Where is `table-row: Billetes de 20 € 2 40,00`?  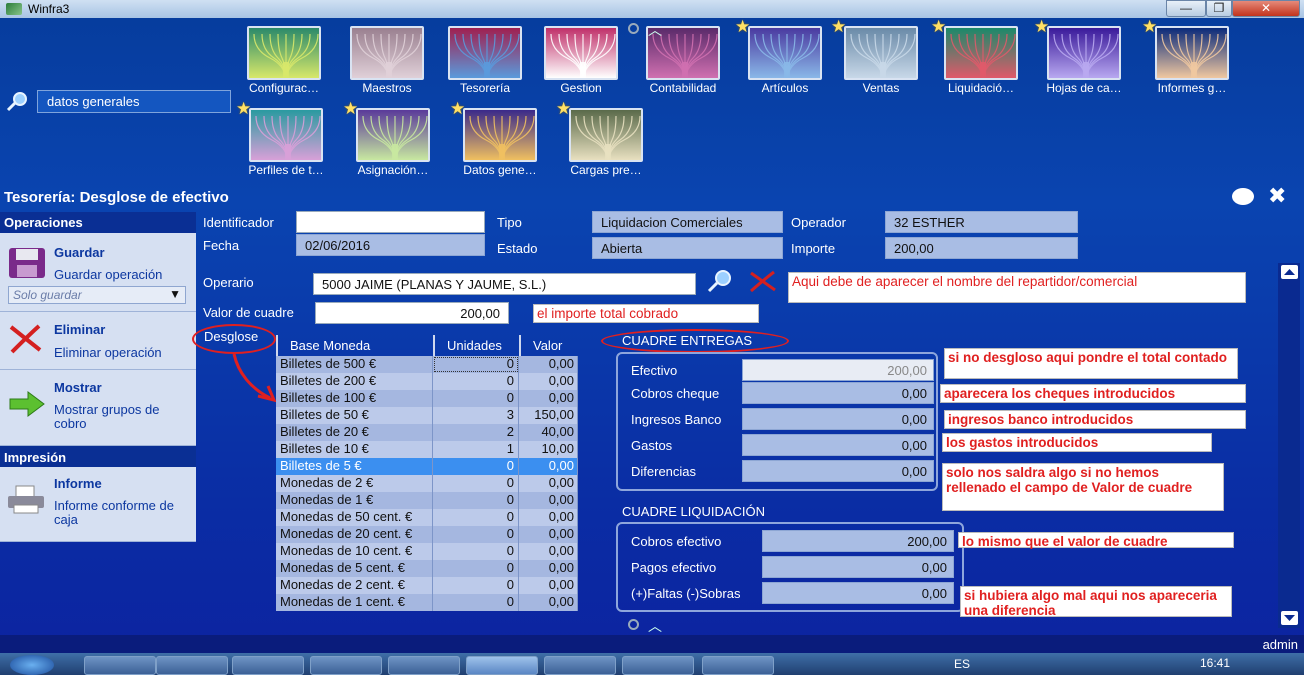
table-row: Billetes de 20 € 2 40,00 is located at coordinates (427, 432).